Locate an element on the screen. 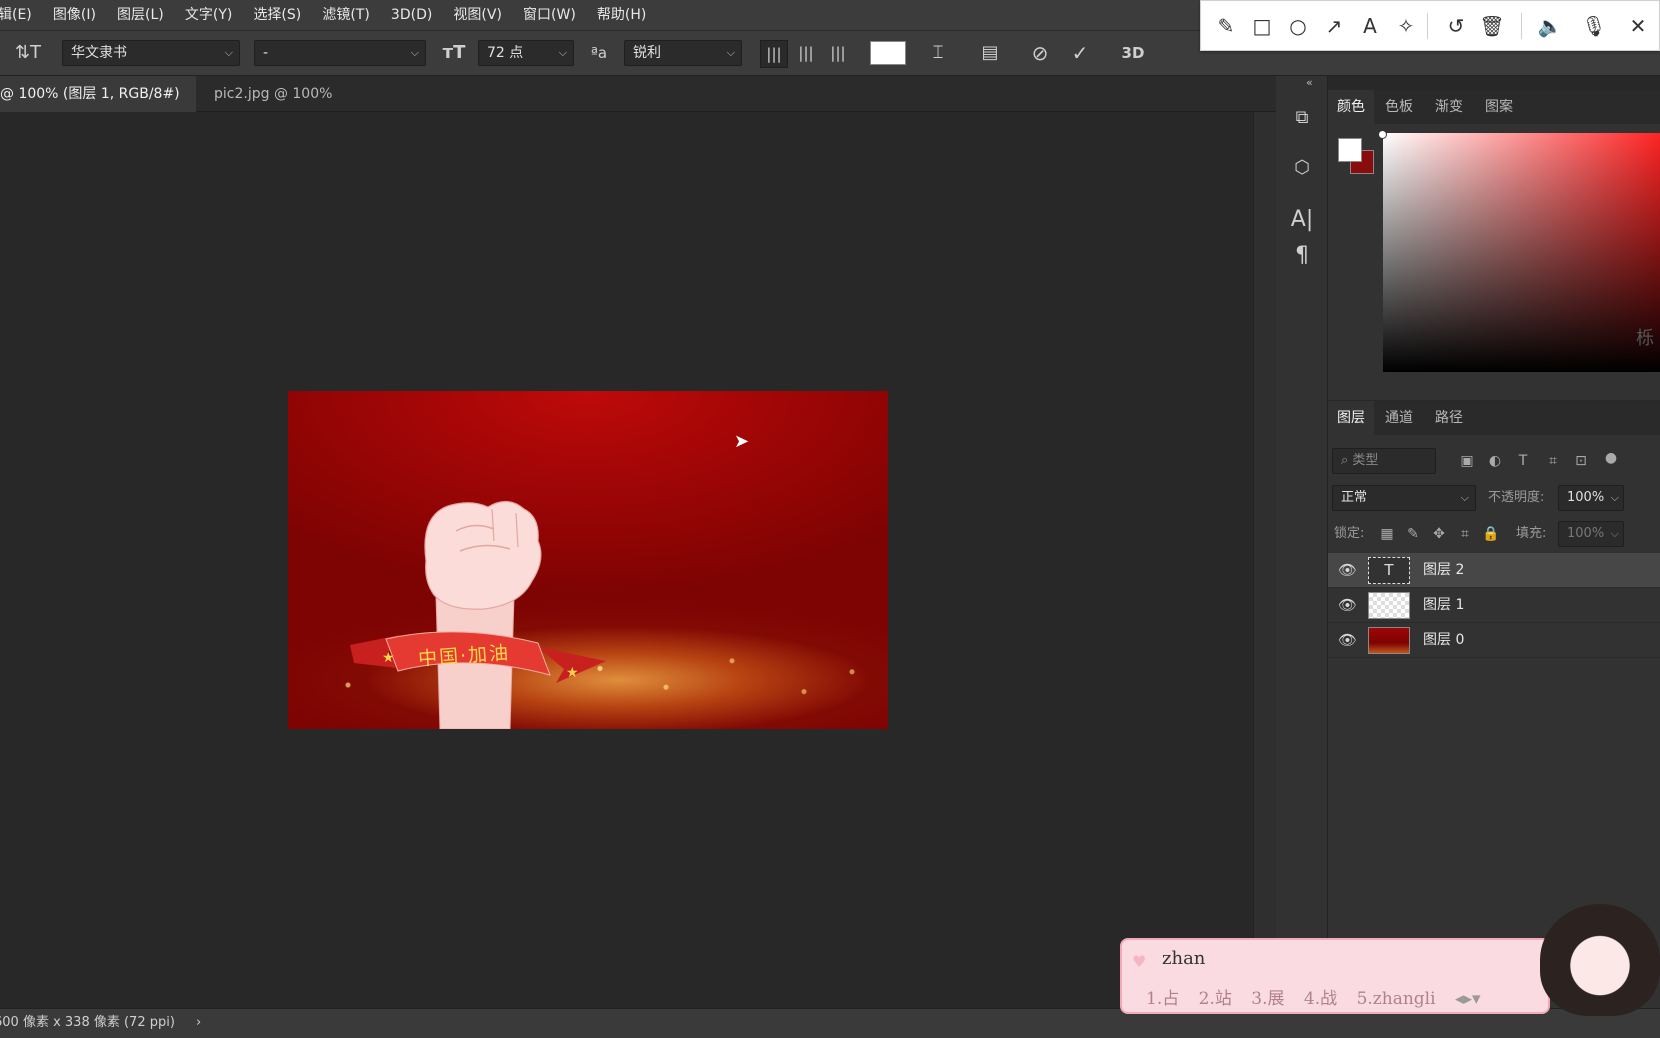 The image size is (1660, 1038). align-bottom-icon: ||| is located at coordinates (838, 53).